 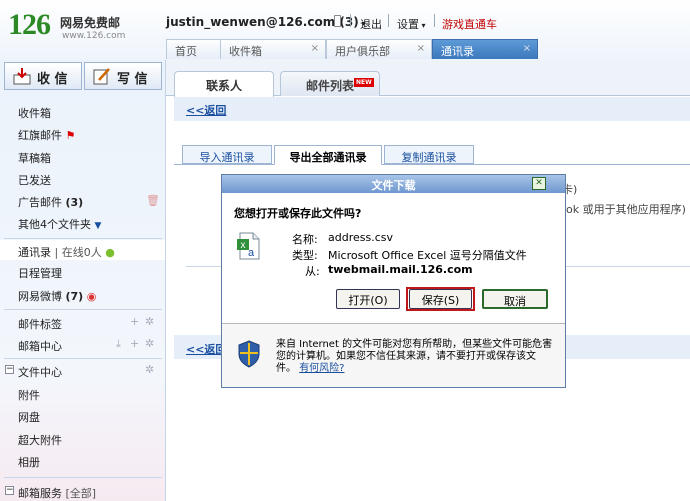 What do you see at coordinates (40, 440) in the screenshot?
I see `sidebar-item-bigattach: 超大附件` at bounding box center [40, 440].